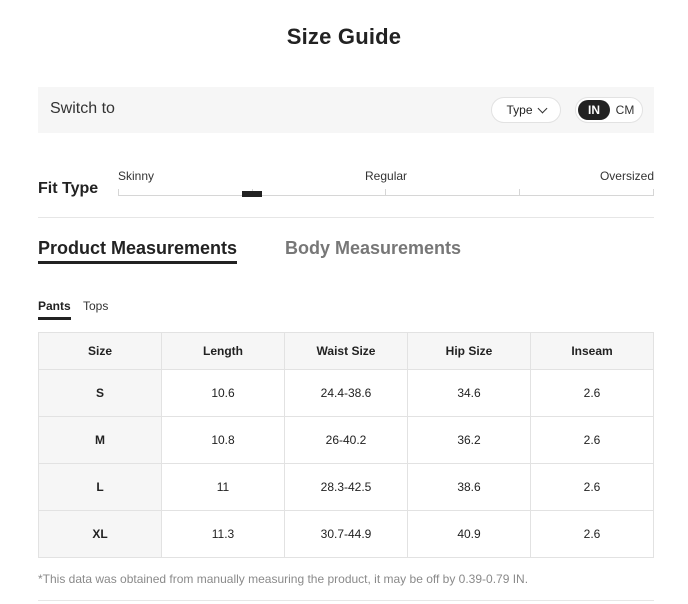 This screenshot has width=688, height=604. I want to click on table-row: L 11 28.3-42.5 38.6 2.6, so click(346, 487).